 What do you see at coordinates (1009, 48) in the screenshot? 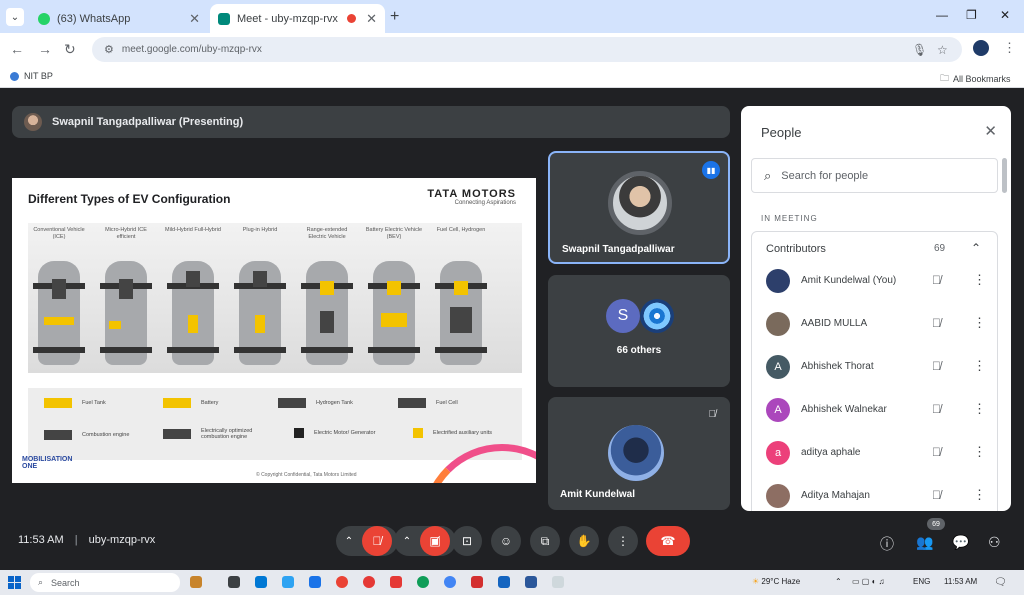
I see `browser-menu-icon: ⋮` at bounding box center [1009, 48].